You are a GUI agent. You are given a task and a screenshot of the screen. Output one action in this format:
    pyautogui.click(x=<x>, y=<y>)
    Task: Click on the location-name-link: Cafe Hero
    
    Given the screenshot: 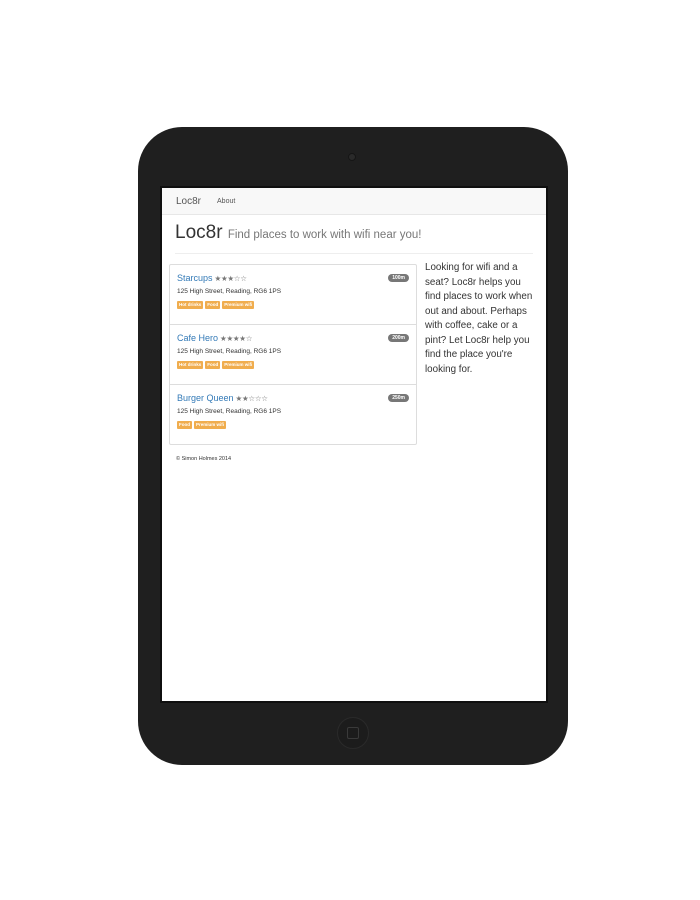 What is the action you would take?
    pyautogui.click(x=197, y=338)
    